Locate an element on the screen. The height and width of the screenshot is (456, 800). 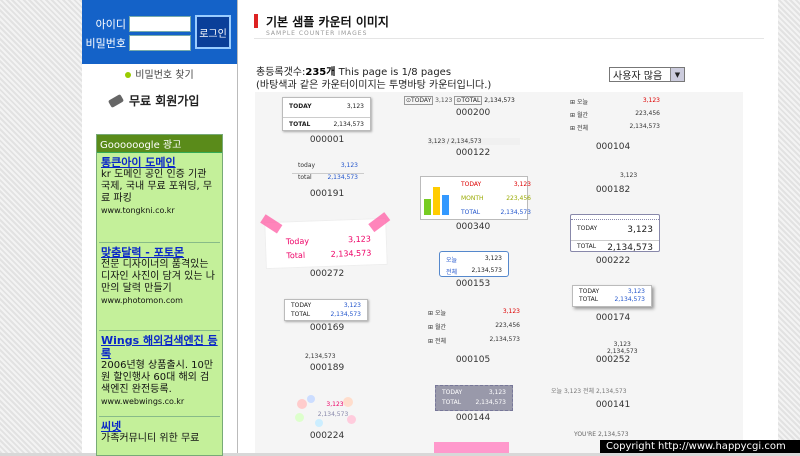
transparent-note: (바탕색과 같은 카운터이미지는 투명바탕 카운터입니다.) is located at coordinates (374, 85).